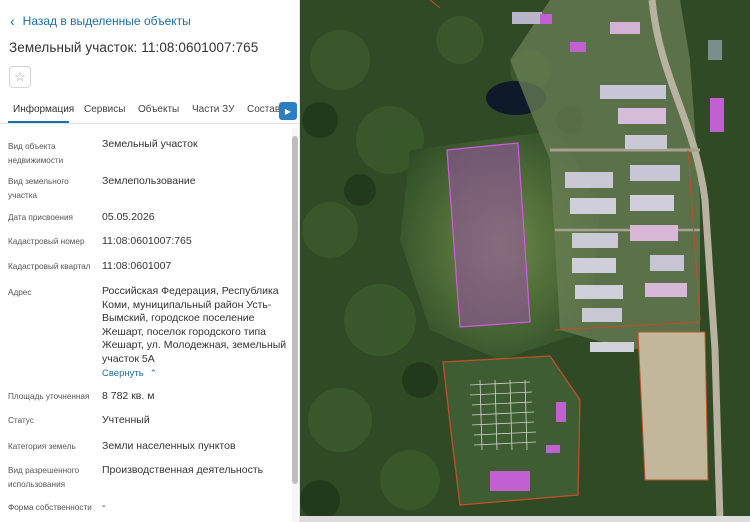  Describe the element at coordinates (50, 507) in the screenshot. I see `field-label: Форма собственности` at that location.